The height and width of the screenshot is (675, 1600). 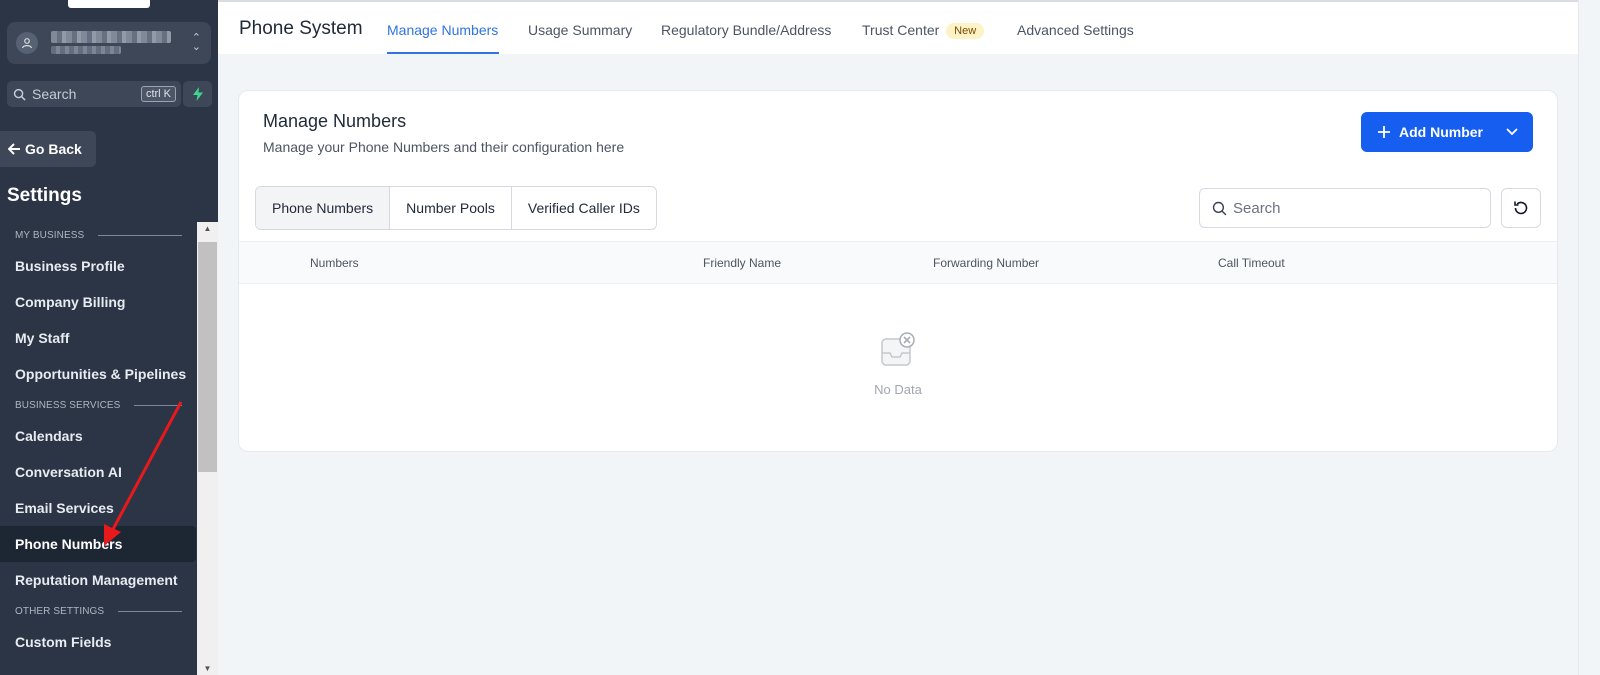 I want to click on numbers-search-placeholder: Search, so click(x=1257, y=208).